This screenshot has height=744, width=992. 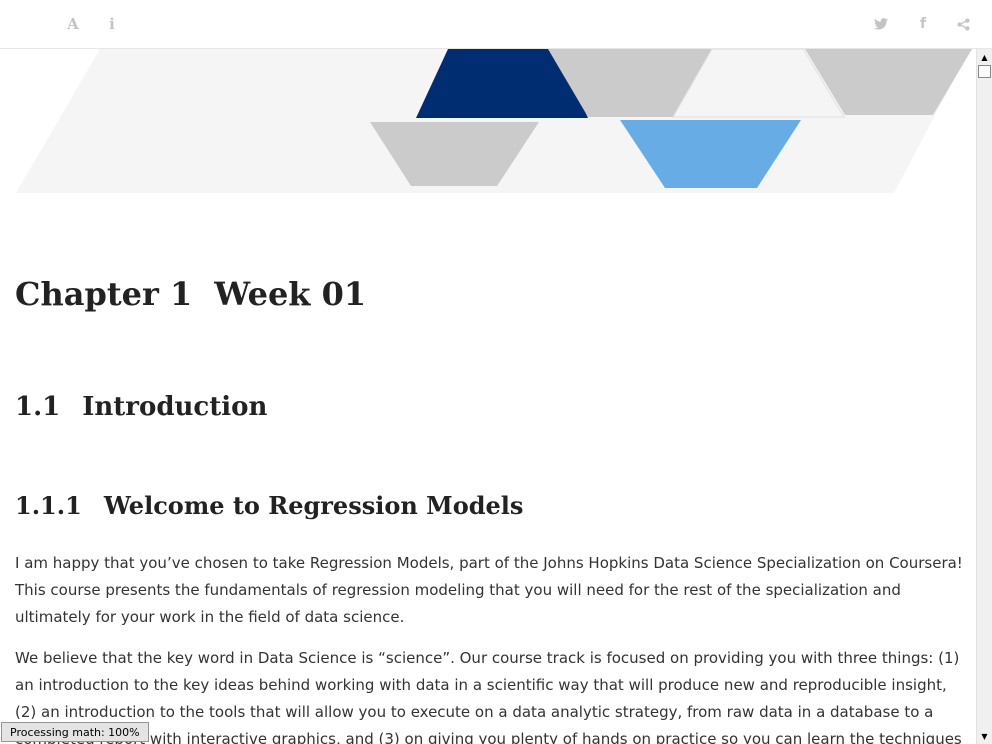 What do you see at coordinates (923, 24) in the screenshot?
I see `facebook-icon: f` at bounding box center [923, 24].